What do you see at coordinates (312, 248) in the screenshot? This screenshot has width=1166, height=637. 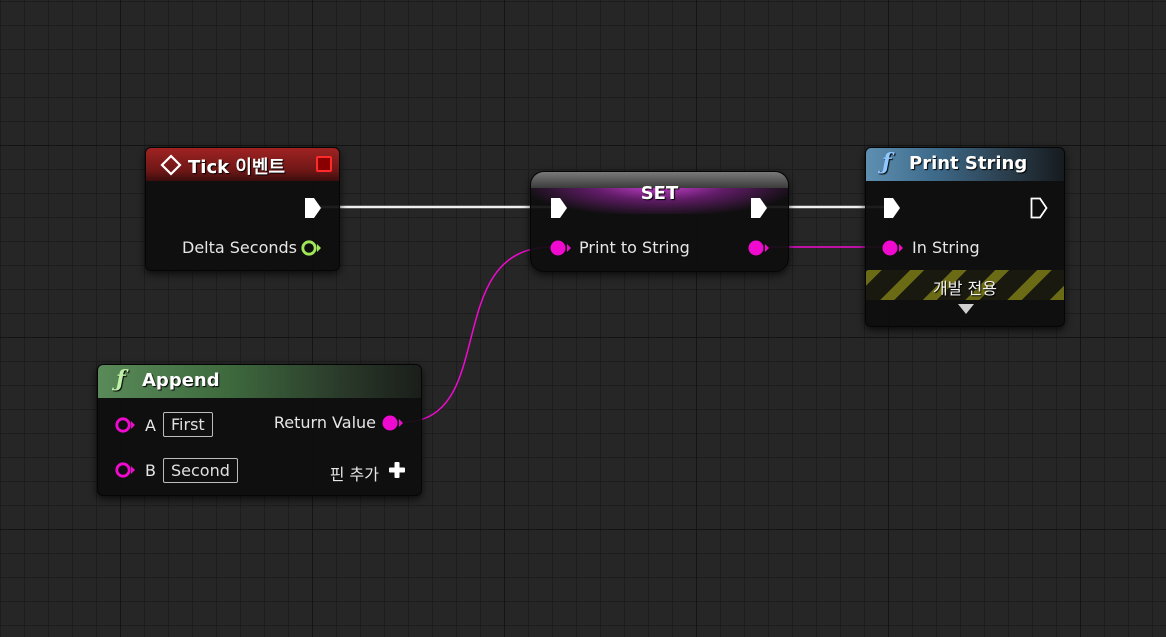 I see `delta-seconds-pin` at bounding box center [312, 248].